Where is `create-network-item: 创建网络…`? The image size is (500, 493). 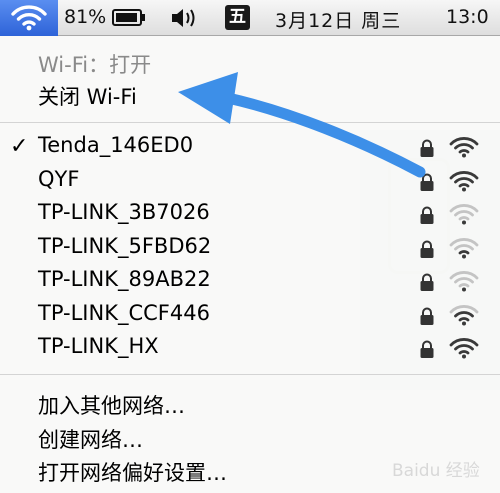 create-network-item: 创建网络… is located at coordinates (90, 439).